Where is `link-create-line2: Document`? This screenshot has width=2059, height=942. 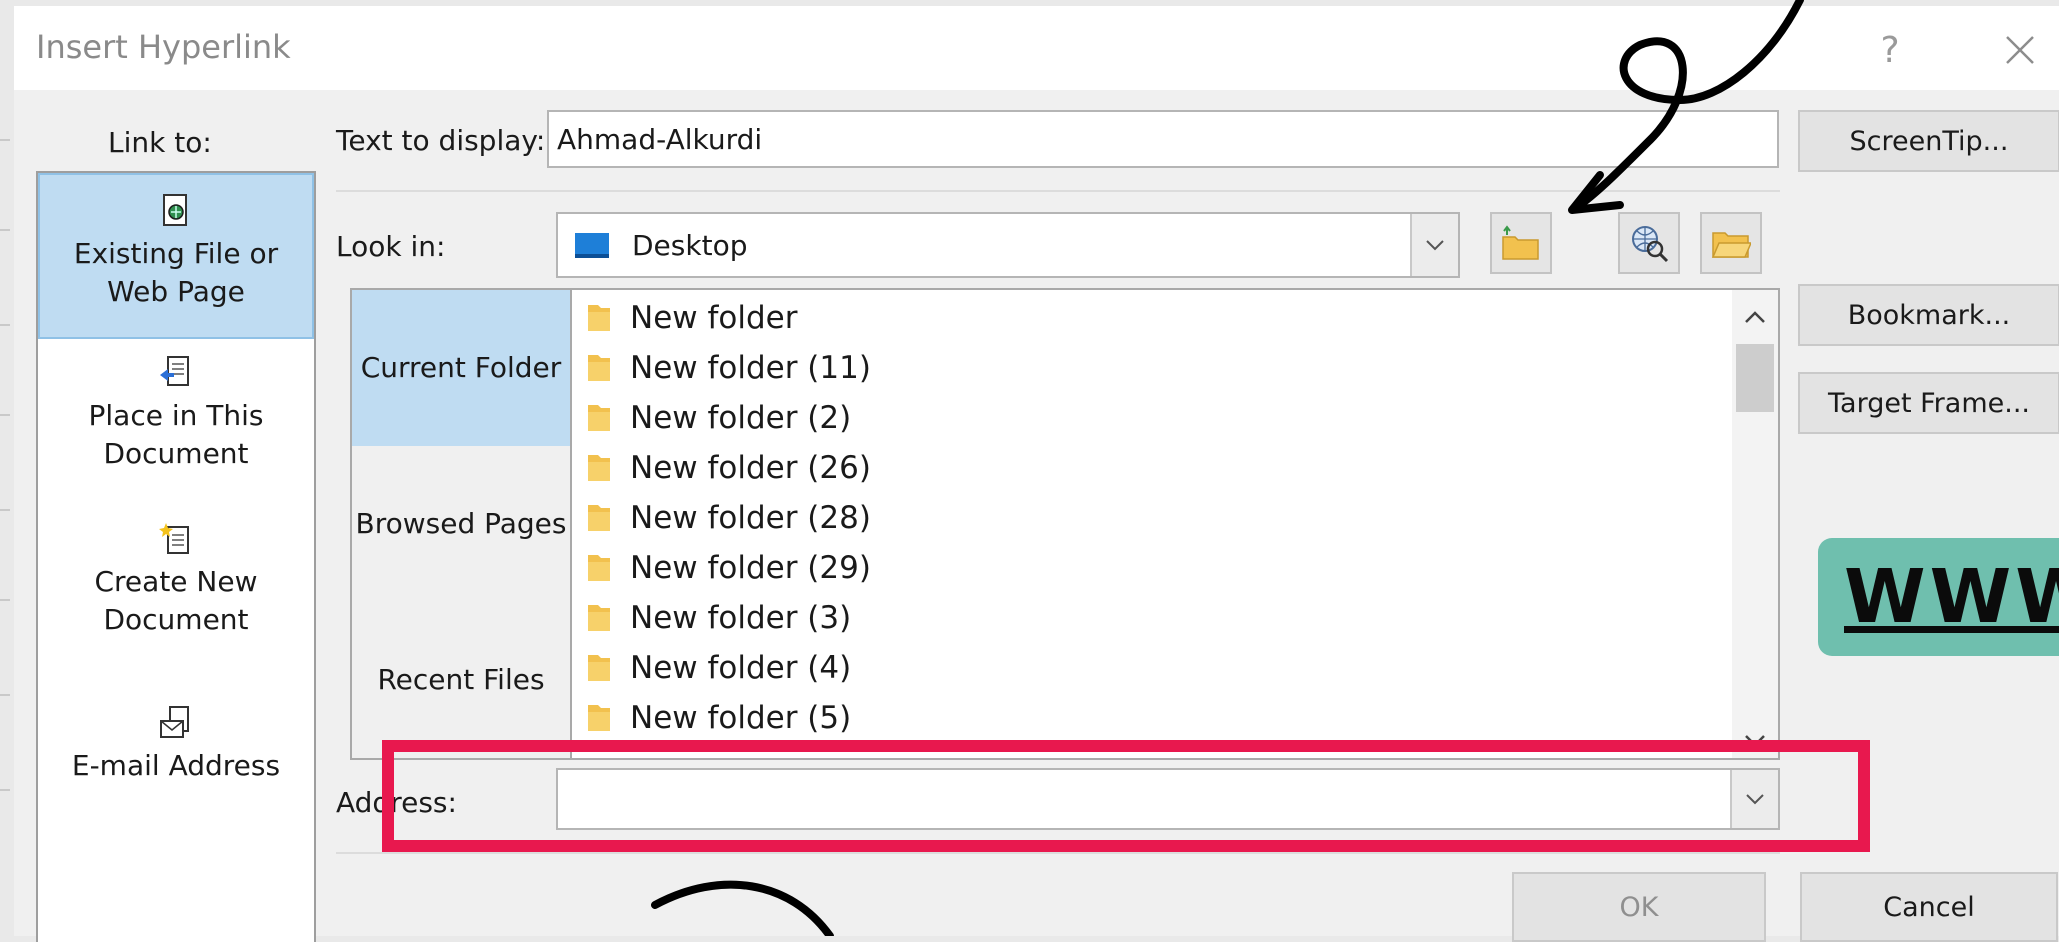 link-create-line2: Document is located at coordinates (176, 619).